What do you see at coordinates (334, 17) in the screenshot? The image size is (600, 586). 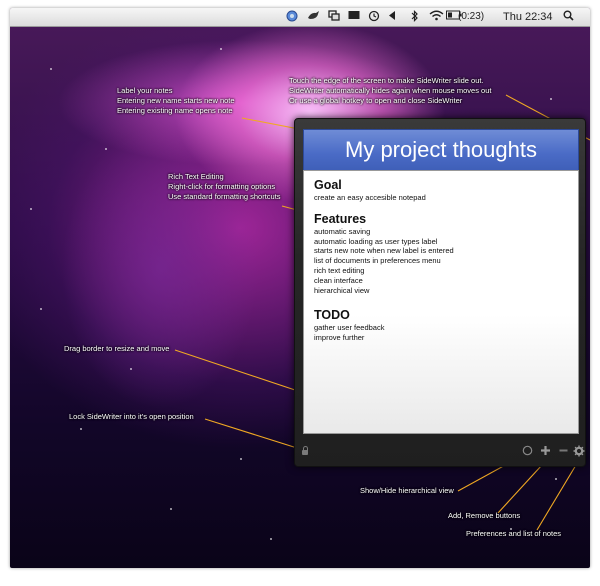 I see `screens-icon` at bounding box center [334, 17].